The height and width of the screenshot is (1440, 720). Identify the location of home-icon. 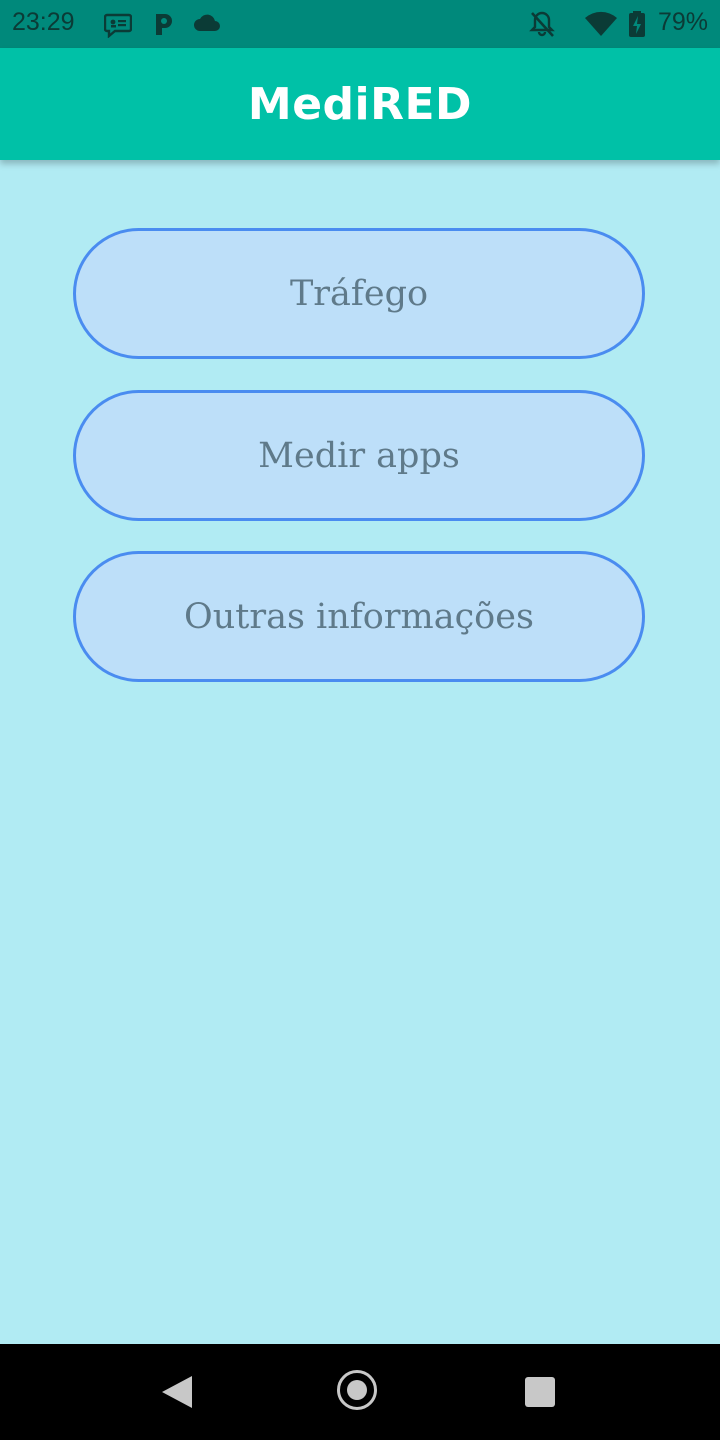
(357, 1390).